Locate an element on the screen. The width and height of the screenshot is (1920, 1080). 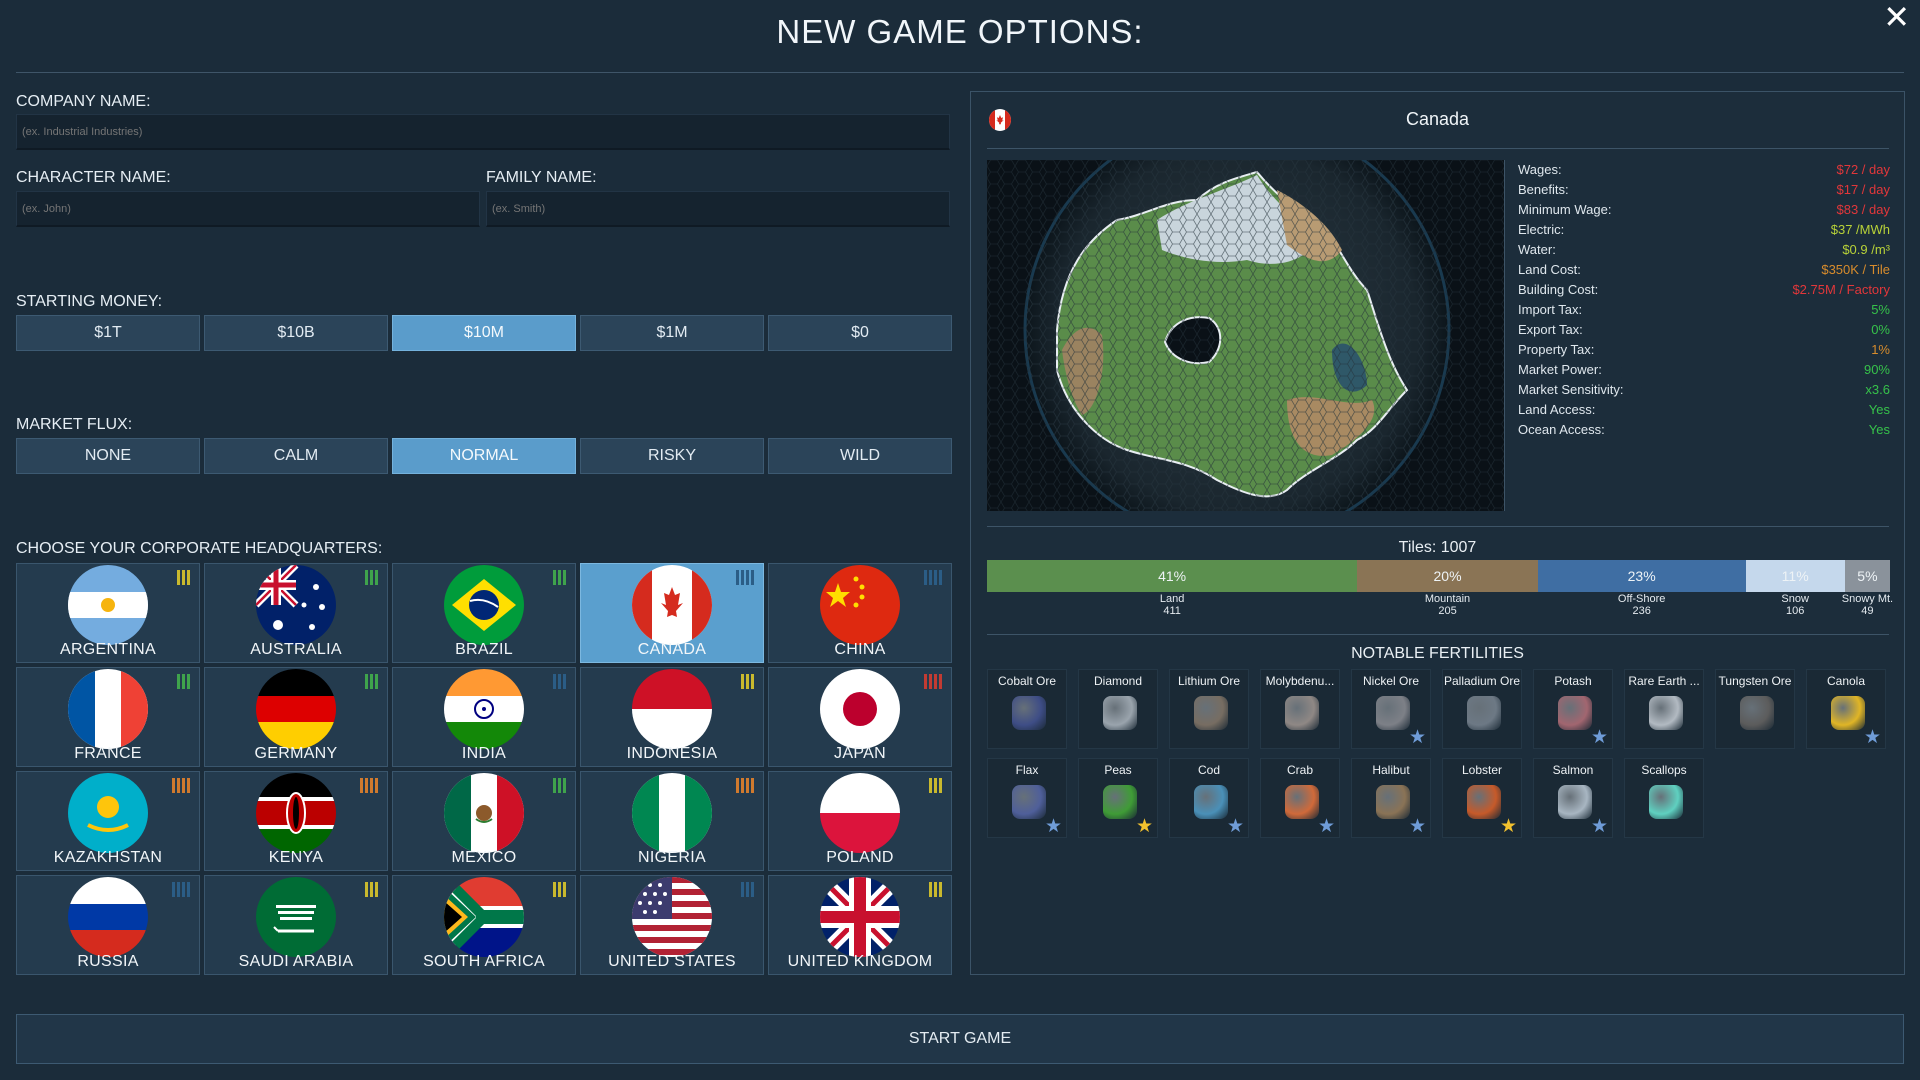
lithium-ore-icon is located at coordinates (1211, 713).